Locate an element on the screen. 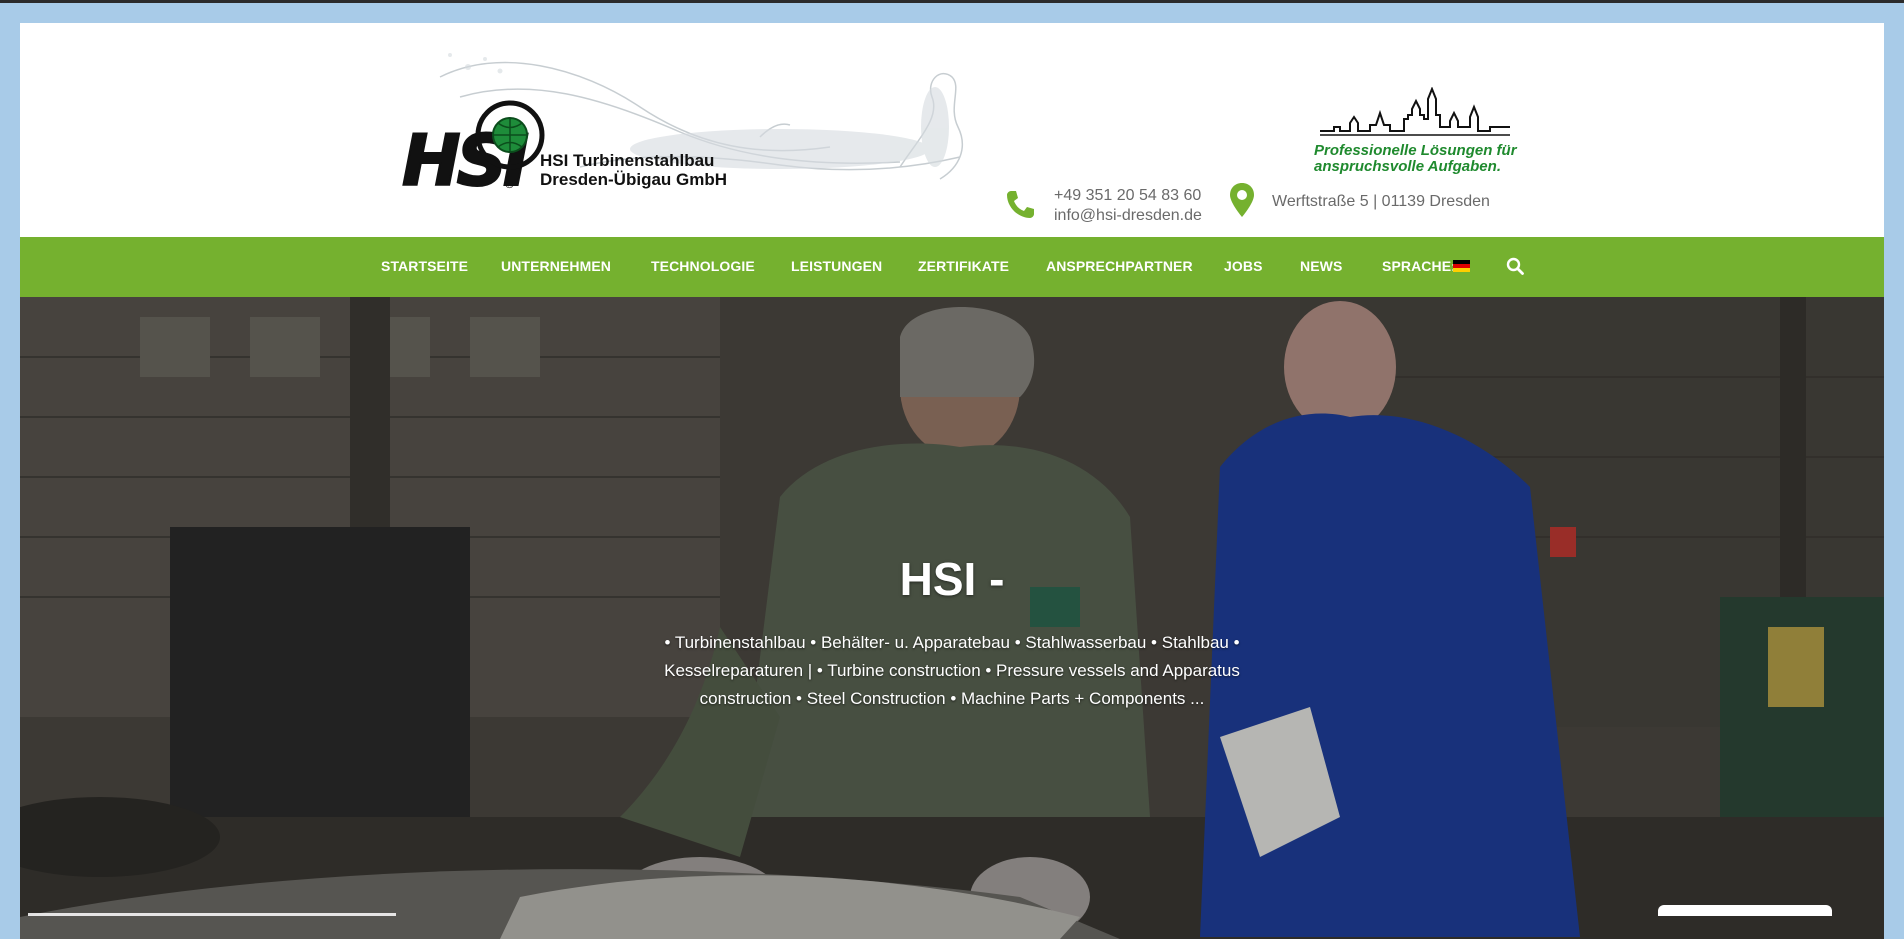 The width and height of the screenshot is (1904, 939). nav-item-news: NEWS is located at coordinates (1321, 266).